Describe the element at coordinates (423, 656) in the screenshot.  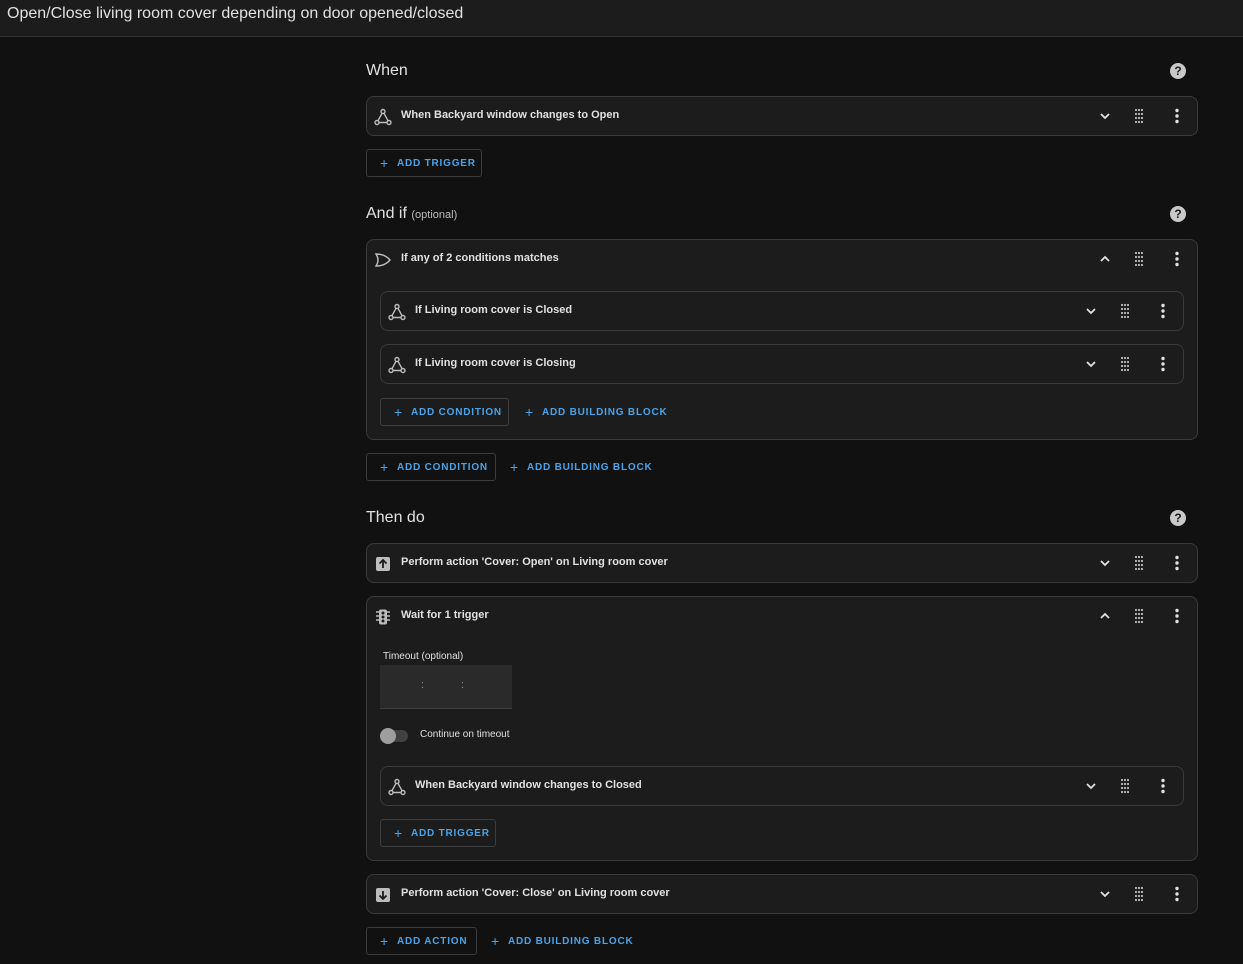
I see `timeout-label: Timeout (optional)` at that location.